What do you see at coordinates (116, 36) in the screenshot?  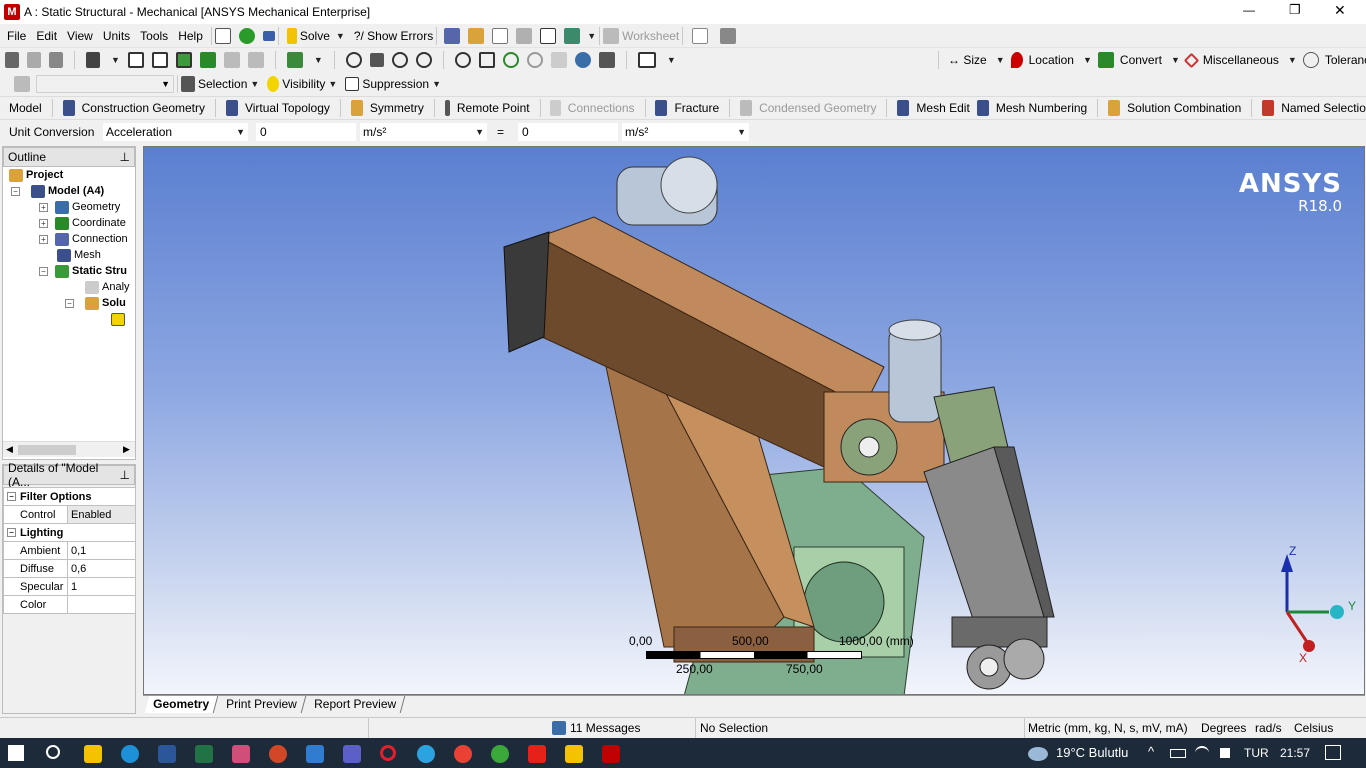 I see `menu-units: Units` at bounding box center [116, 36].